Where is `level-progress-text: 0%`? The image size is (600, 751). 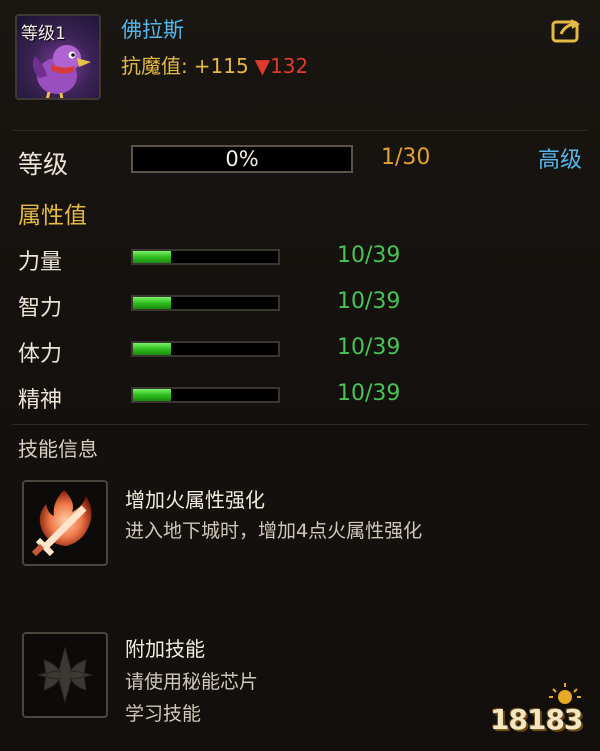 level-progress-text: 0% is located at coordinates (242, 159).